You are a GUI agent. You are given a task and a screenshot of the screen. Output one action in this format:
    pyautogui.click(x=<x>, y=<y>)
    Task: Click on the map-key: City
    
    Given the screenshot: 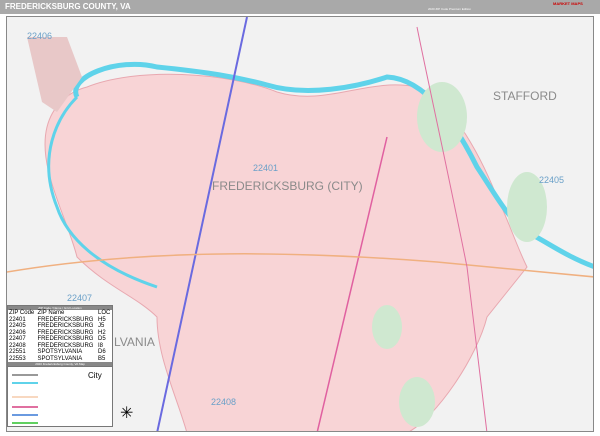 What is the action you would take?
    pyautogui.click(x=60, y=396)
    